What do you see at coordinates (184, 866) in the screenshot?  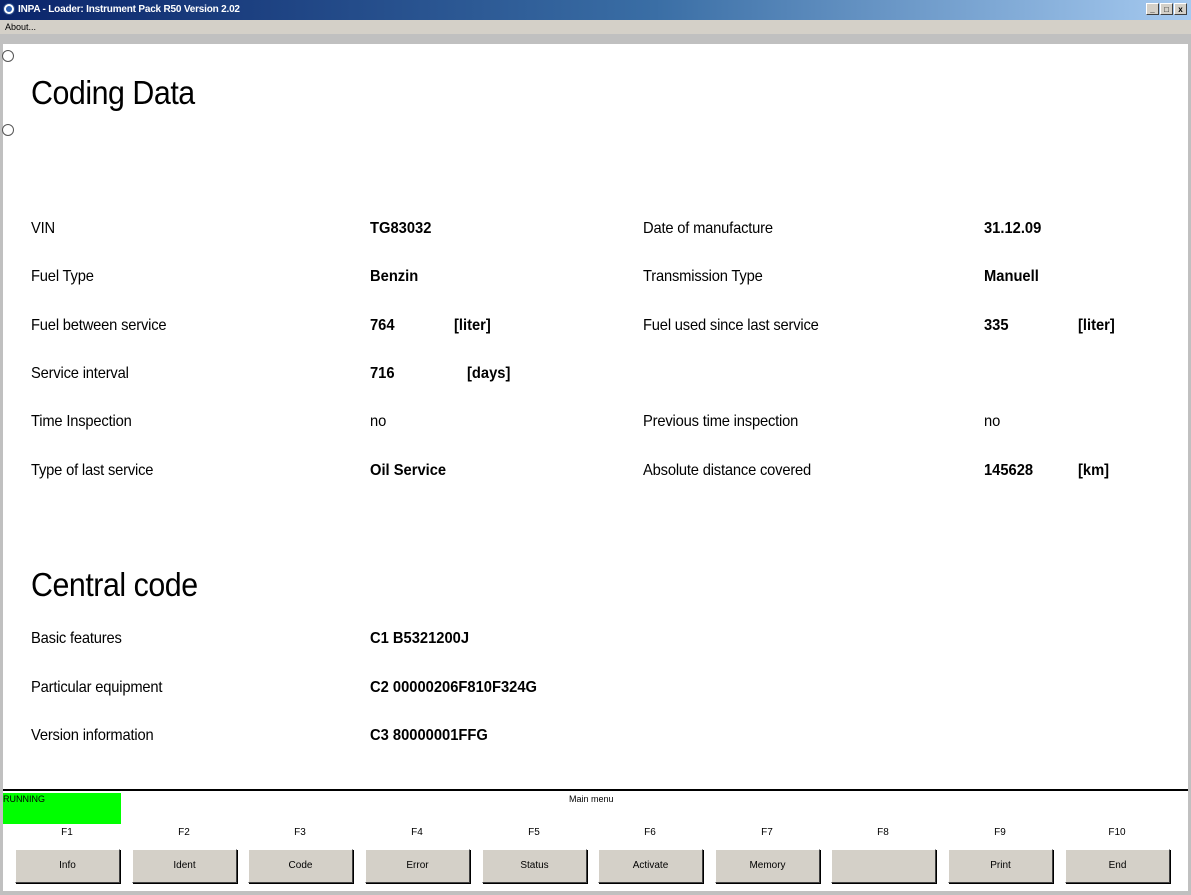 I see `f2-ident-button: Ident` at bounding box center [184, 866].